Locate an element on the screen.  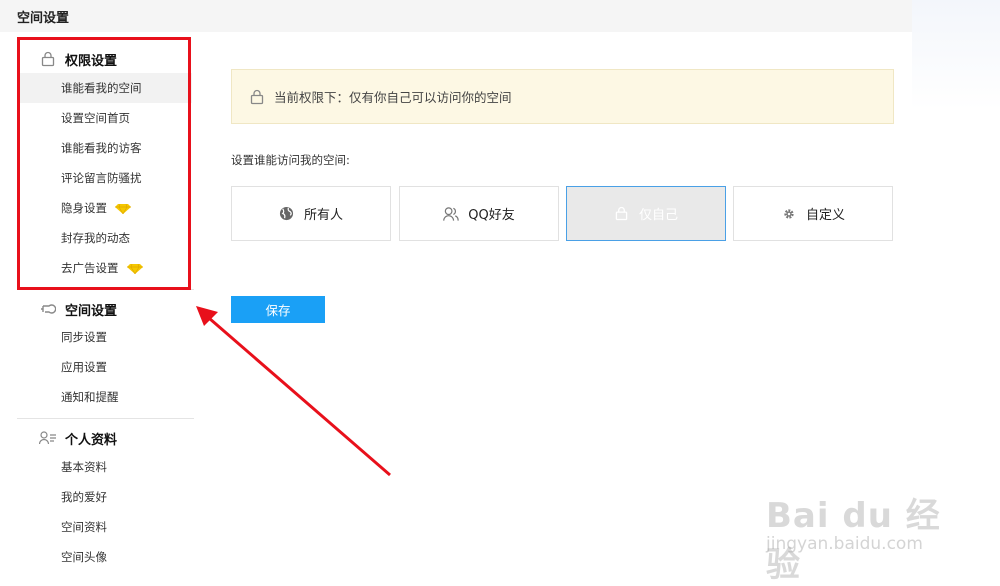
annotation-arrow is located at coordinates (293, 391).